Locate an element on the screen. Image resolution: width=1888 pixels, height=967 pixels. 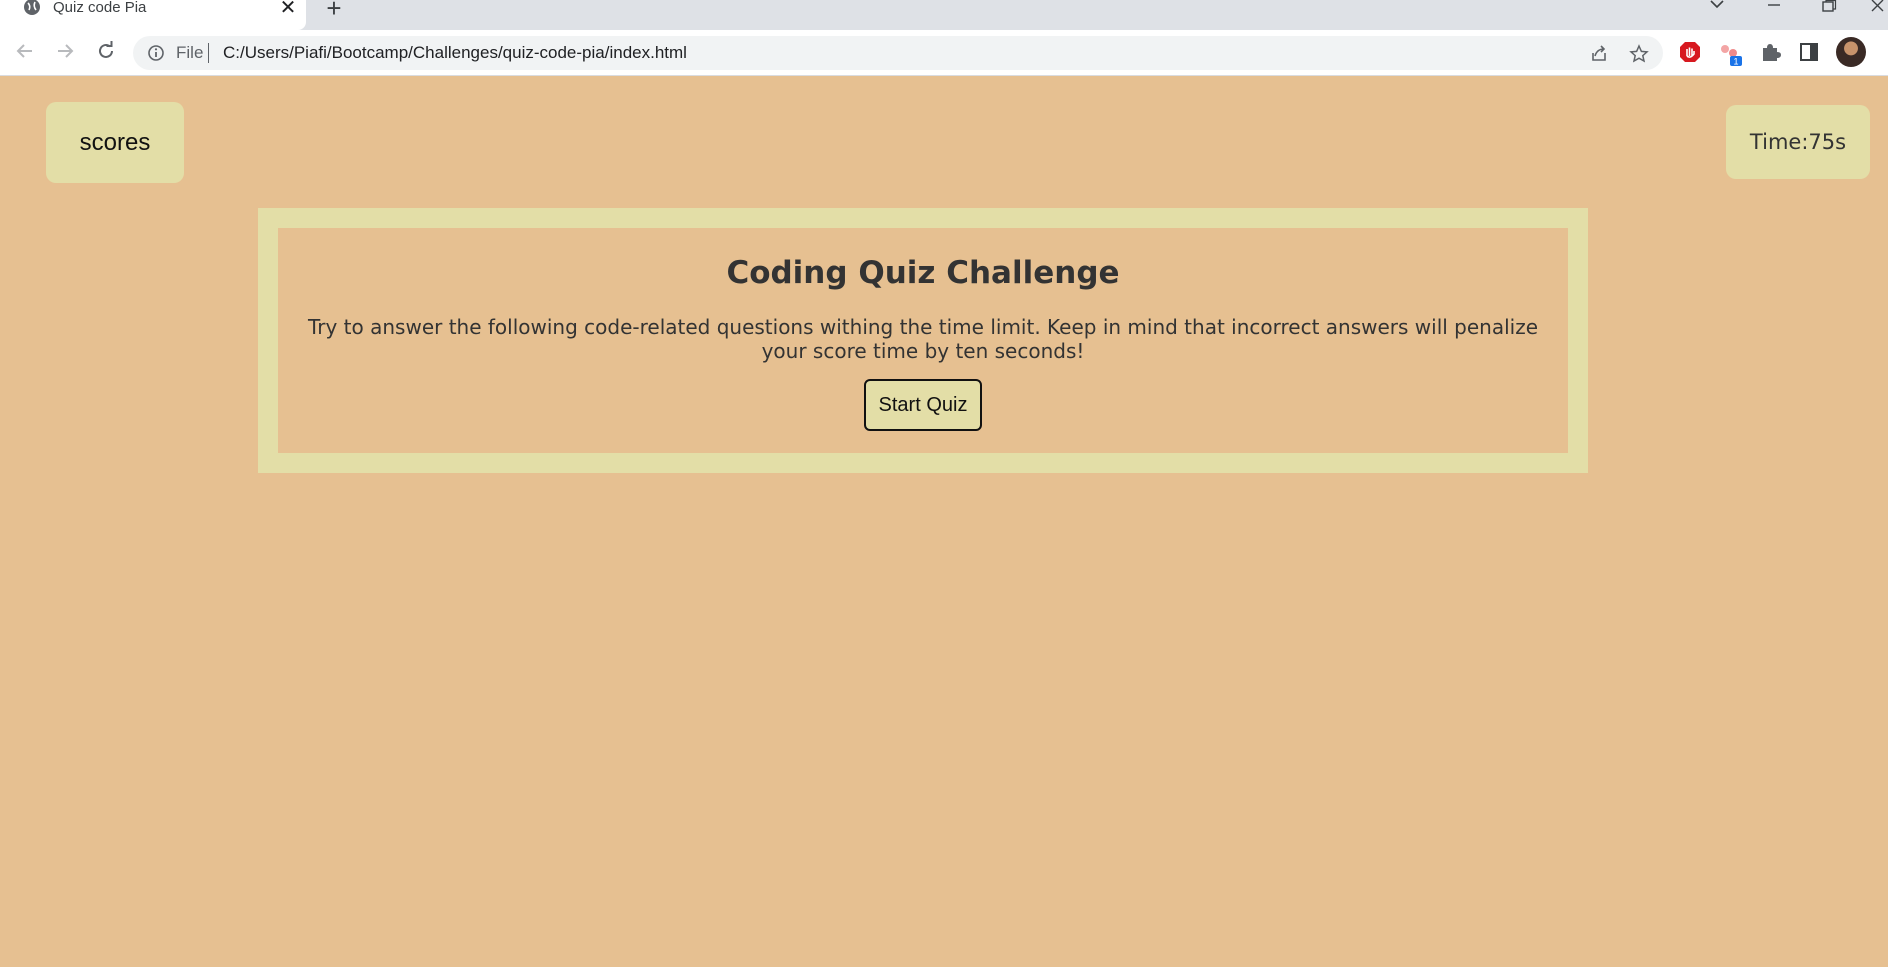
globe-icon is located at coordinates (32, 9).